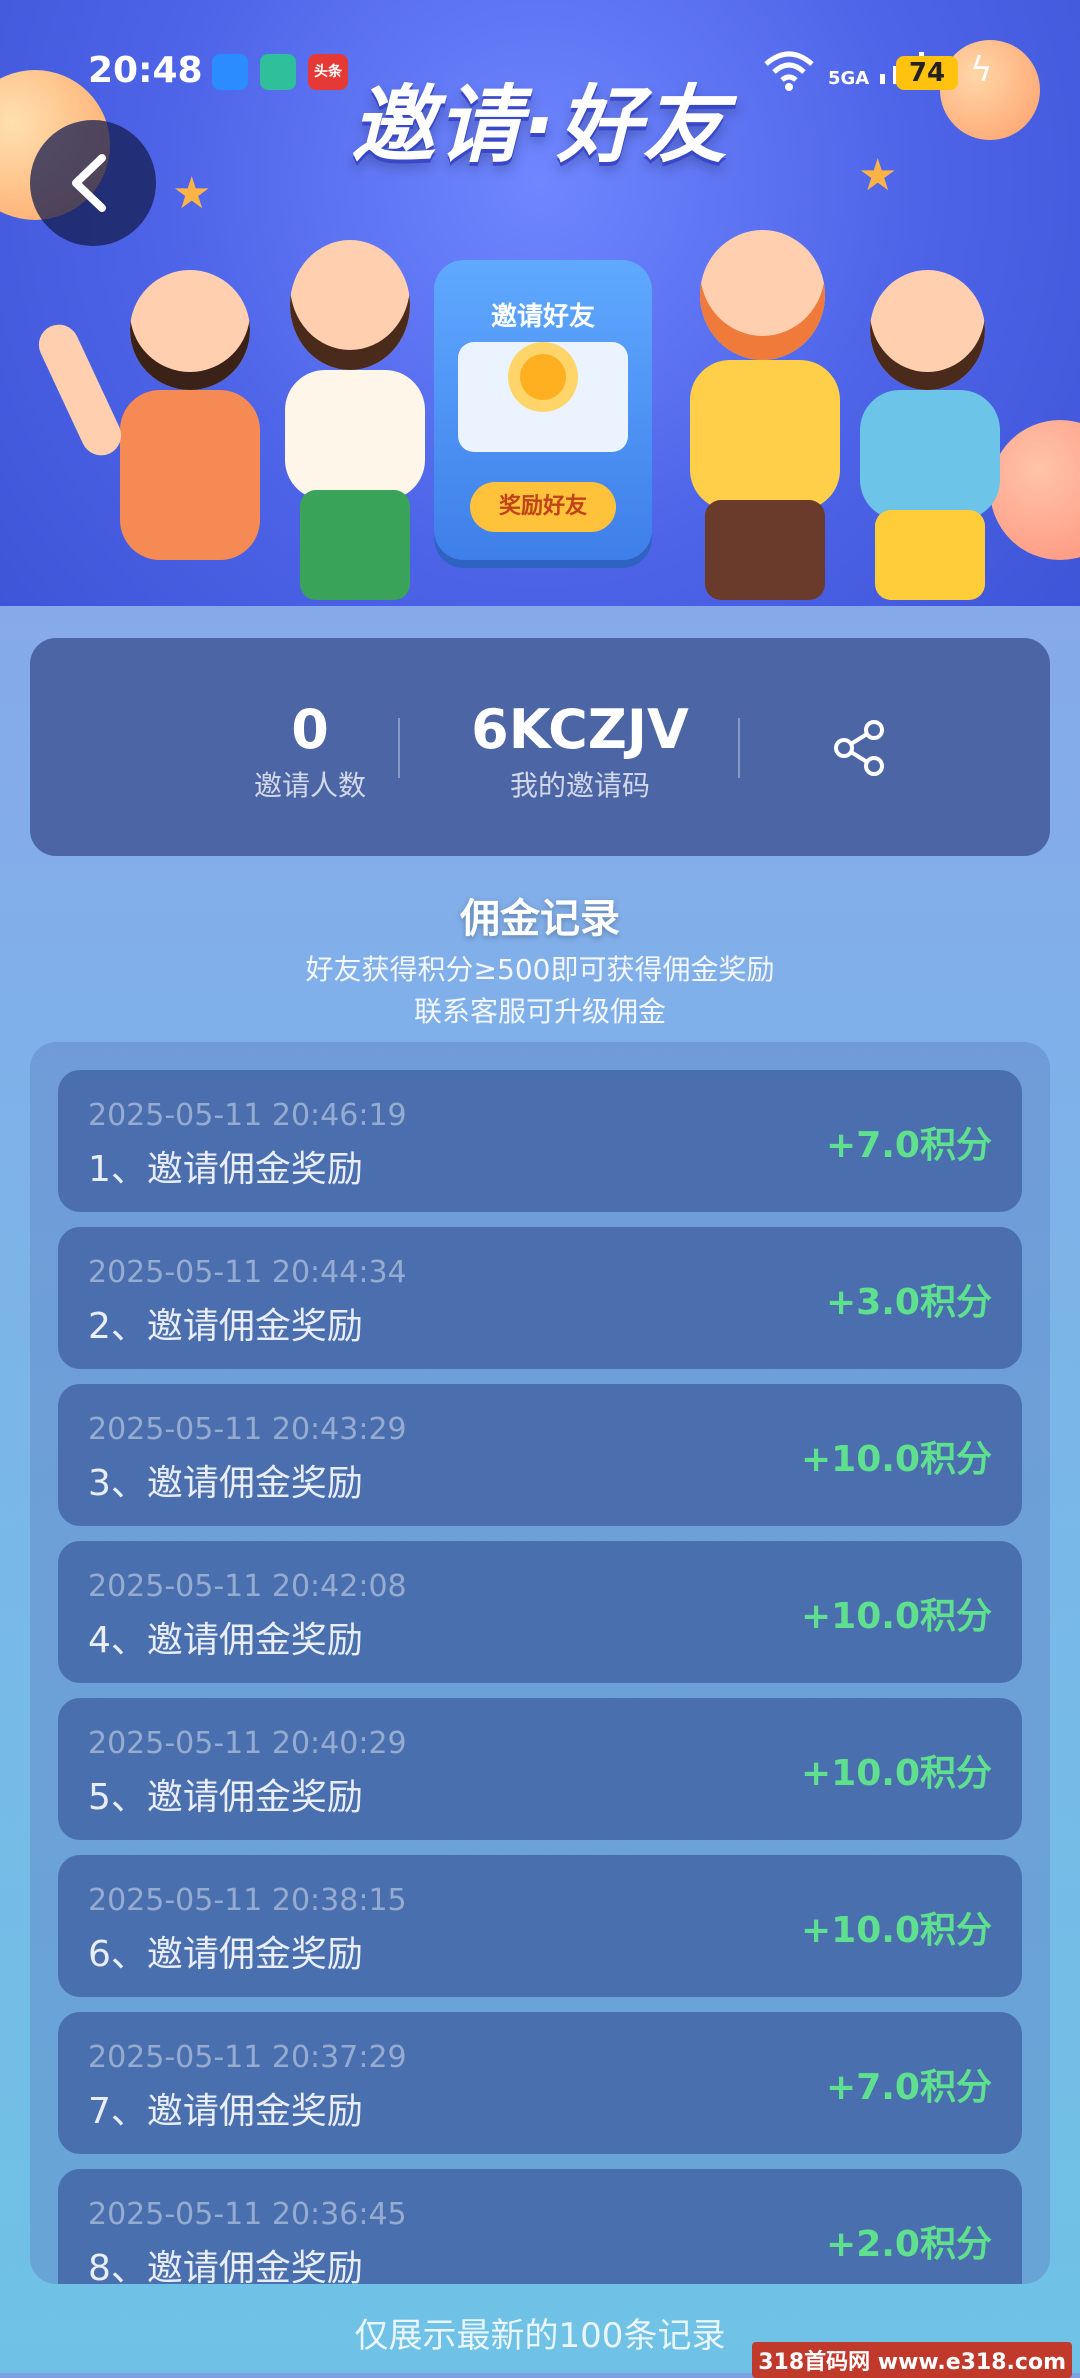 The width and height of the screenshot is (1080, 2378). Describe the element at coordinates (310, 729) in the screenshot. I see `invite-count-value: 0` at that location.